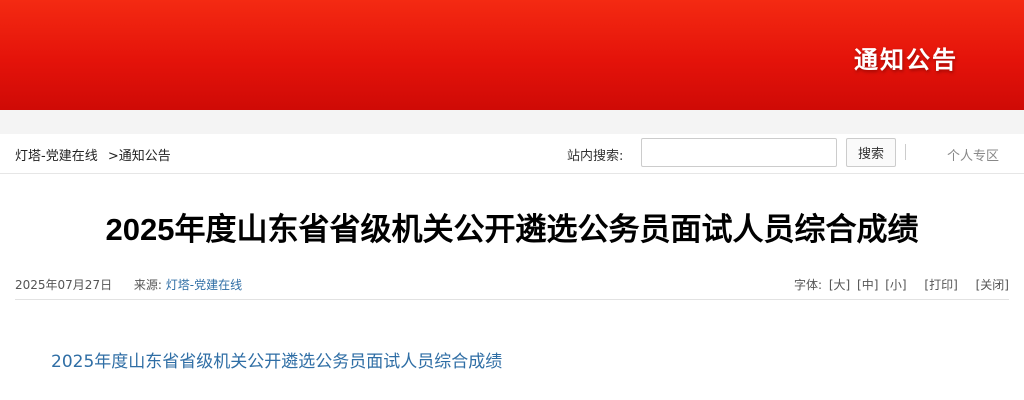 This screenshot has height=400, width=1024. Describe the element at coordinates (595, 156) in the screenshot. I see `search-label: 站内搜索:` at that location.